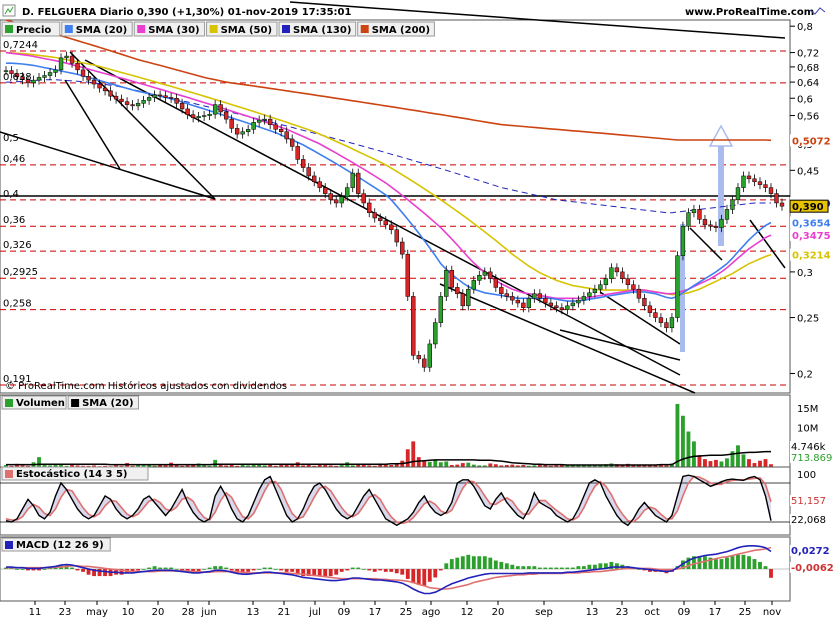 The image size is (835, 620). Describe the element at coordinates (772, 612) in the screenshot. I see `x-tick-label: nov` at that location.